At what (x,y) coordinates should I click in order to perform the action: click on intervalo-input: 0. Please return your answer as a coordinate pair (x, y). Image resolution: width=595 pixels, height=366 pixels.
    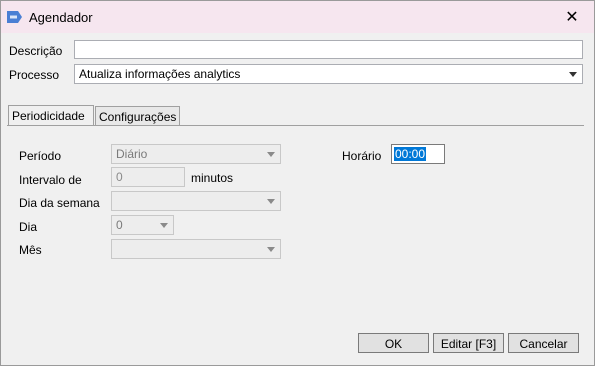
    Looking at the image, I should click on (148, 177).